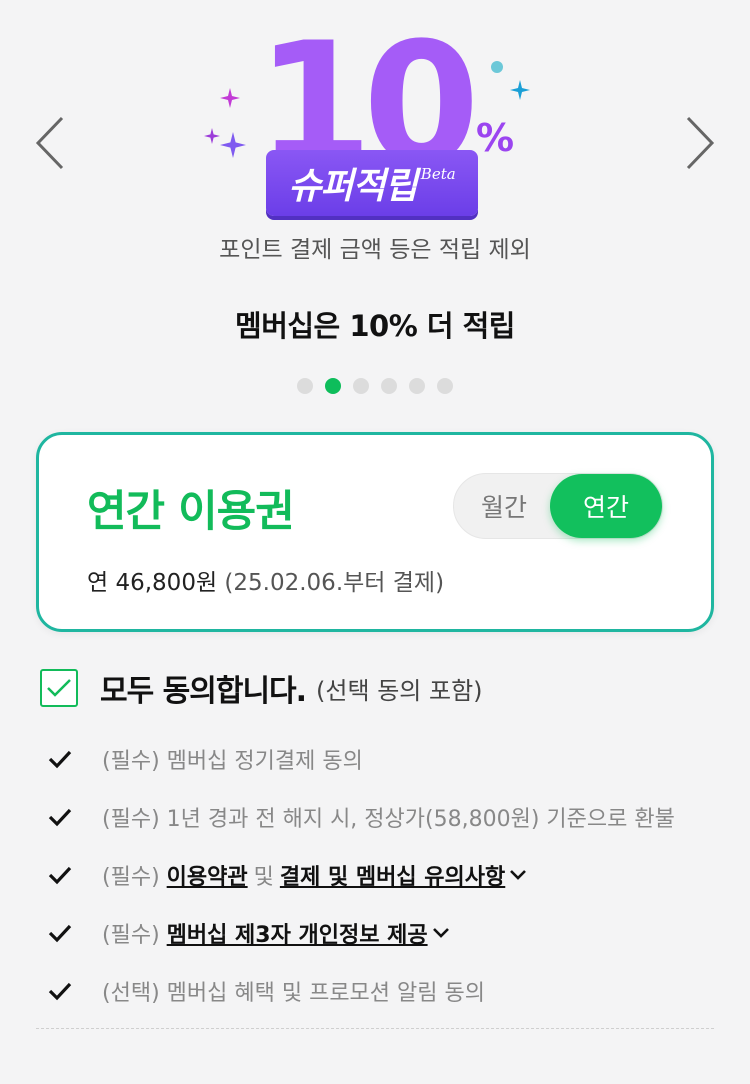  Describe the element at coordinates (264, 761) in the screenshot. I see `term-text: 멤버십 정기결제 동의` at that location.